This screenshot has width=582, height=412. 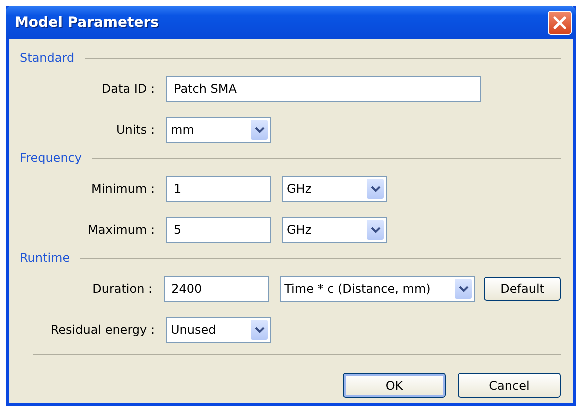 I want to click on text-field: 2400, so click(x=216, y=289).